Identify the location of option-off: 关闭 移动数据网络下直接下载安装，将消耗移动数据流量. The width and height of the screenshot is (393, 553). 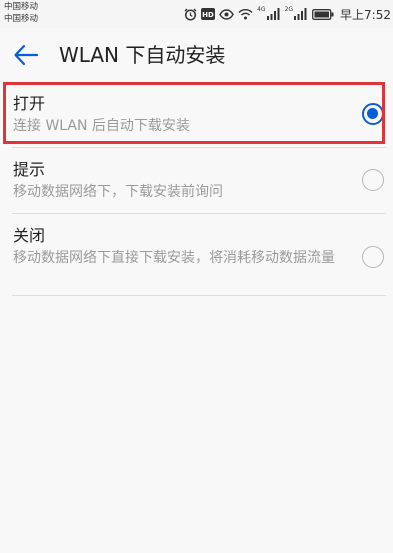
(196, 255).